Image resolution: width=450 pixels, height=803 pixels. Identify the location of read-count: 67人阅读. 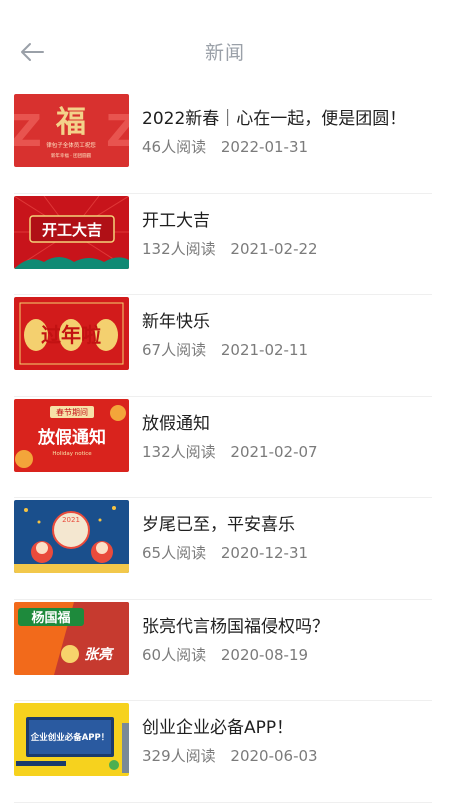
(174, 350).